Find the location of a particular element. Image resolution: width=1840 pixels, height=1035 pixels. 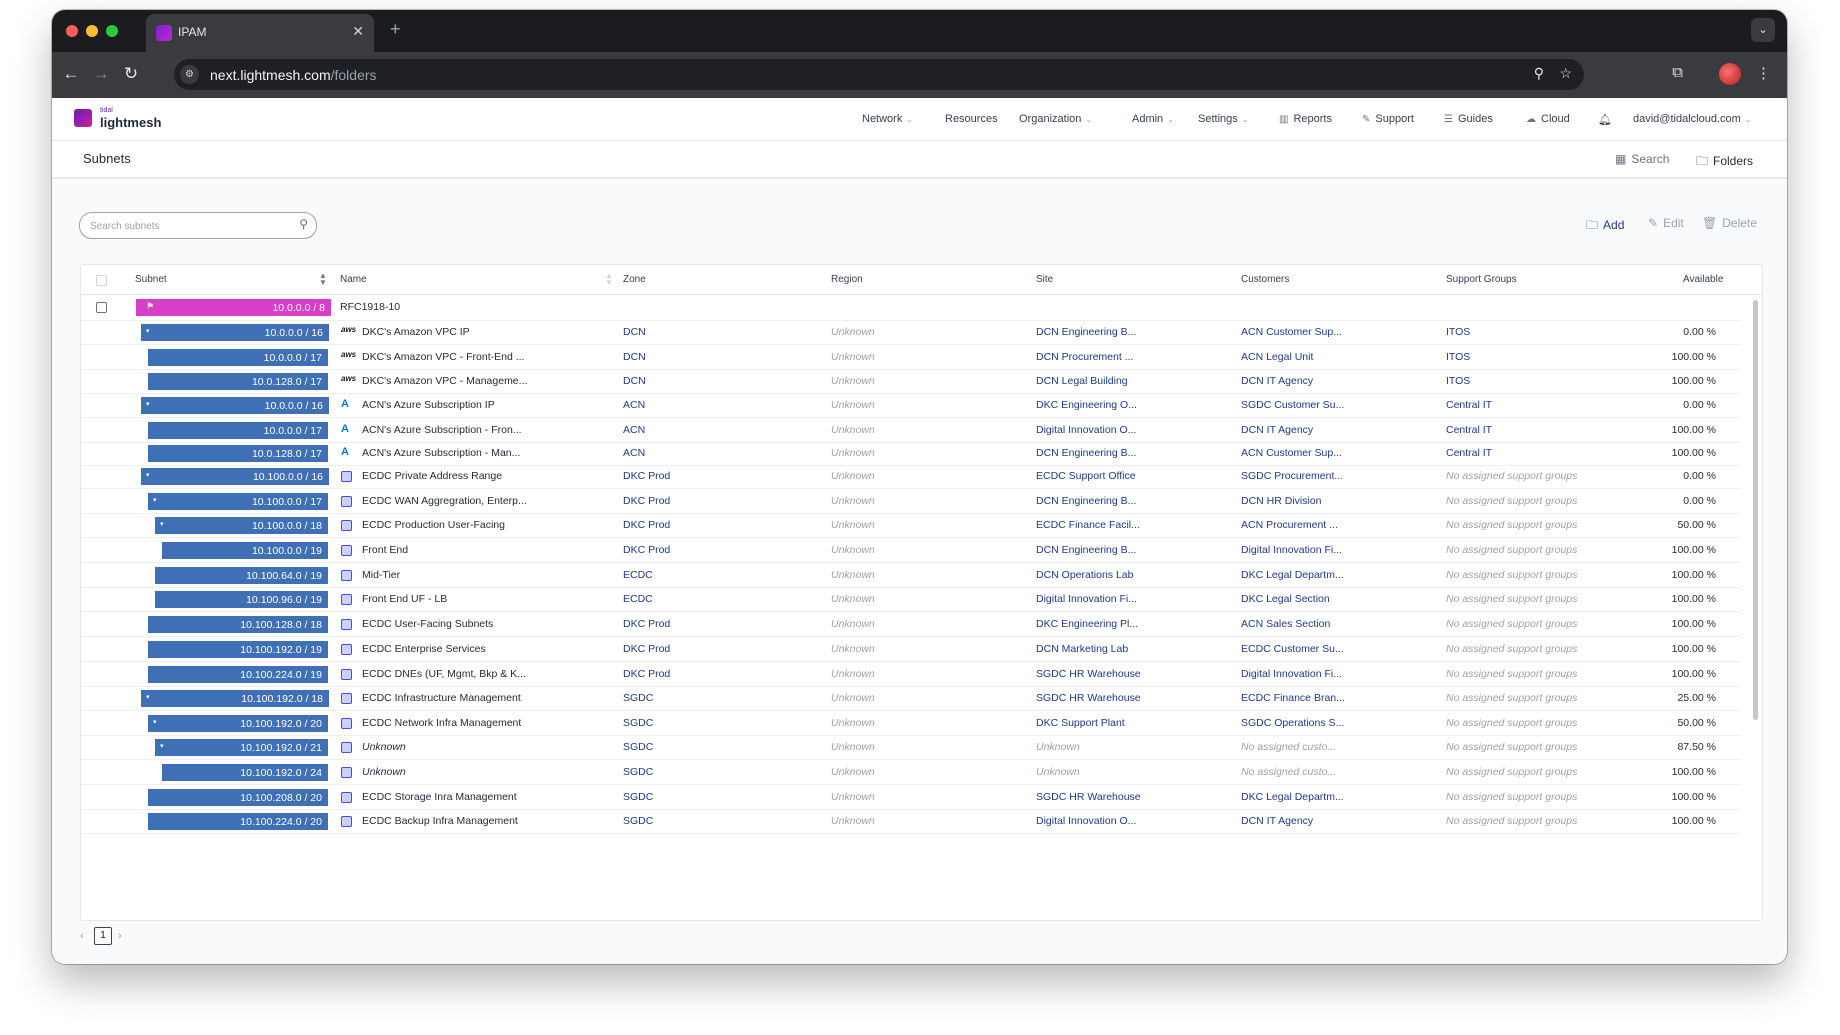

subnet-search-box: ⚲ is located at coordinates (198, 225).